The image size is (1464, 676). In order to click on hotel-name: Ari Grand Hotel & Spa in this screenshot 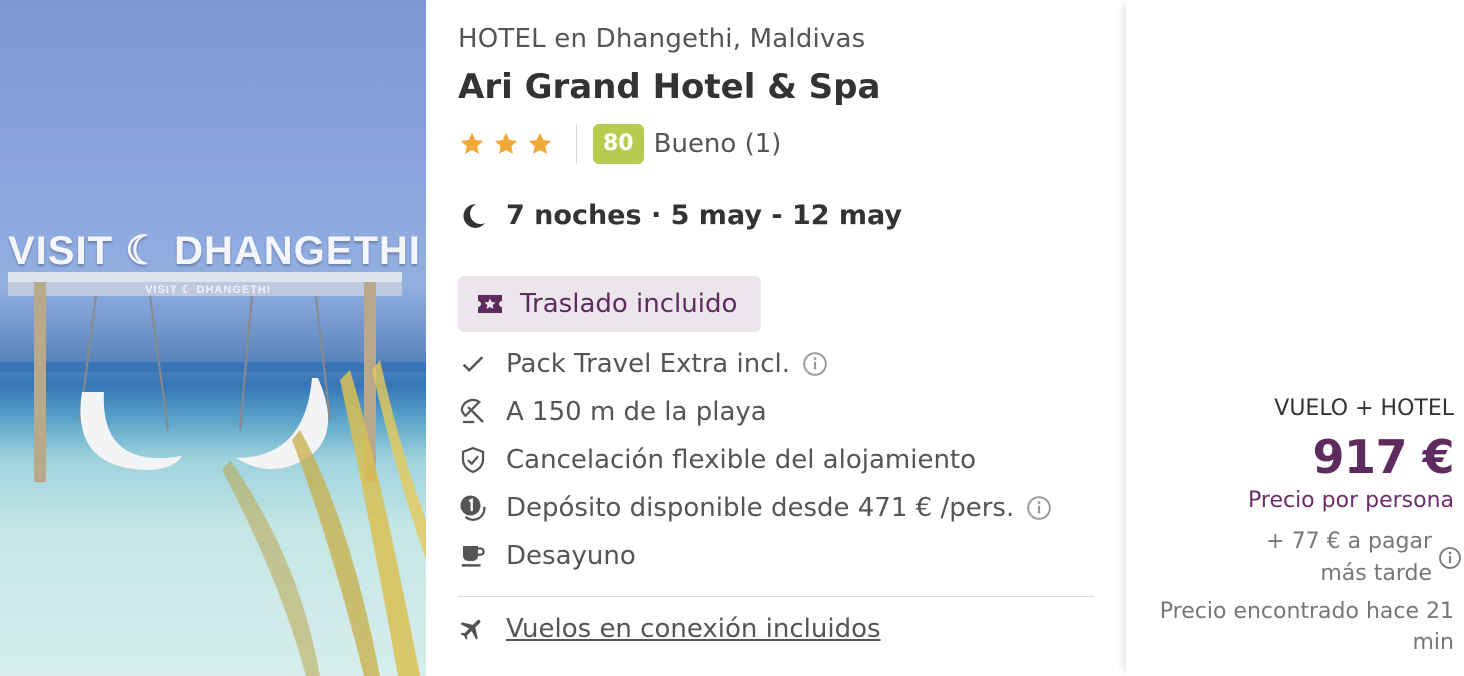, I will do `click(669, 87)`.